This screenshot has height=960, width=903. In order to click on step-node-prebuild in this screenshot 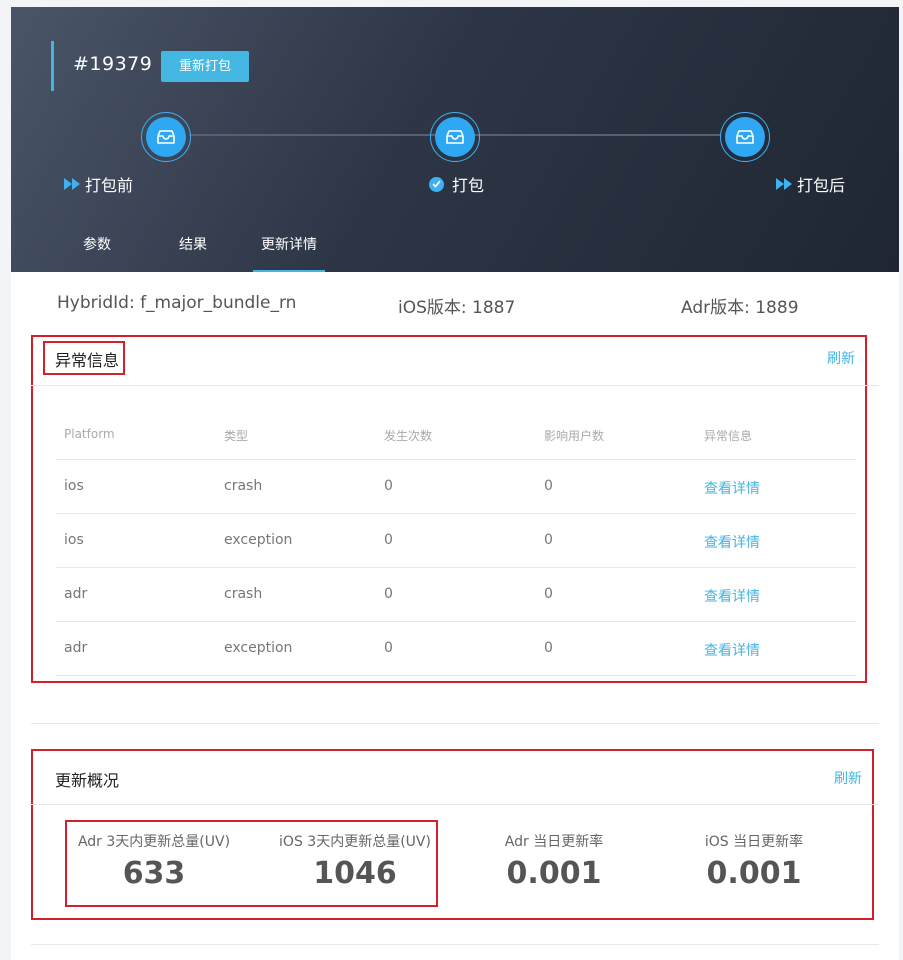, I will do `click(166, 137)`.